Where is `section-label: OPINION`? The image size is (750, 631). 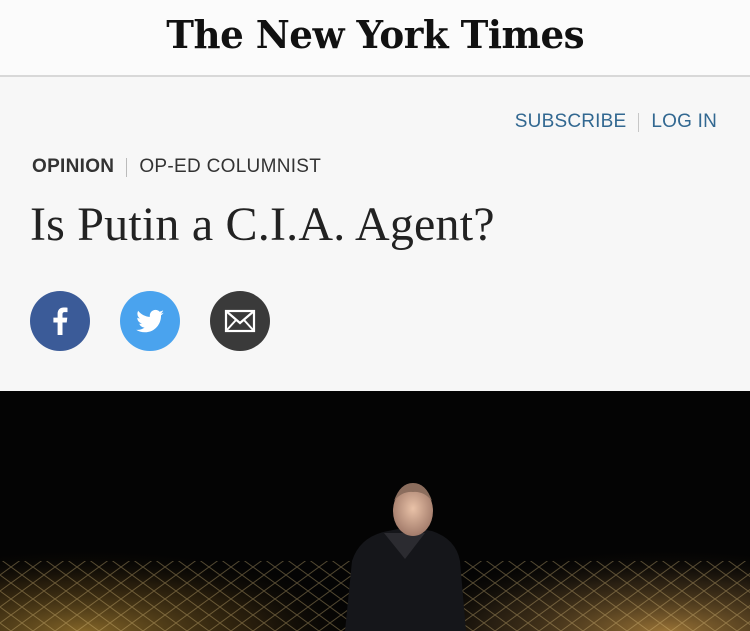
section-label: OPINION is located at coordinates (73, 167).